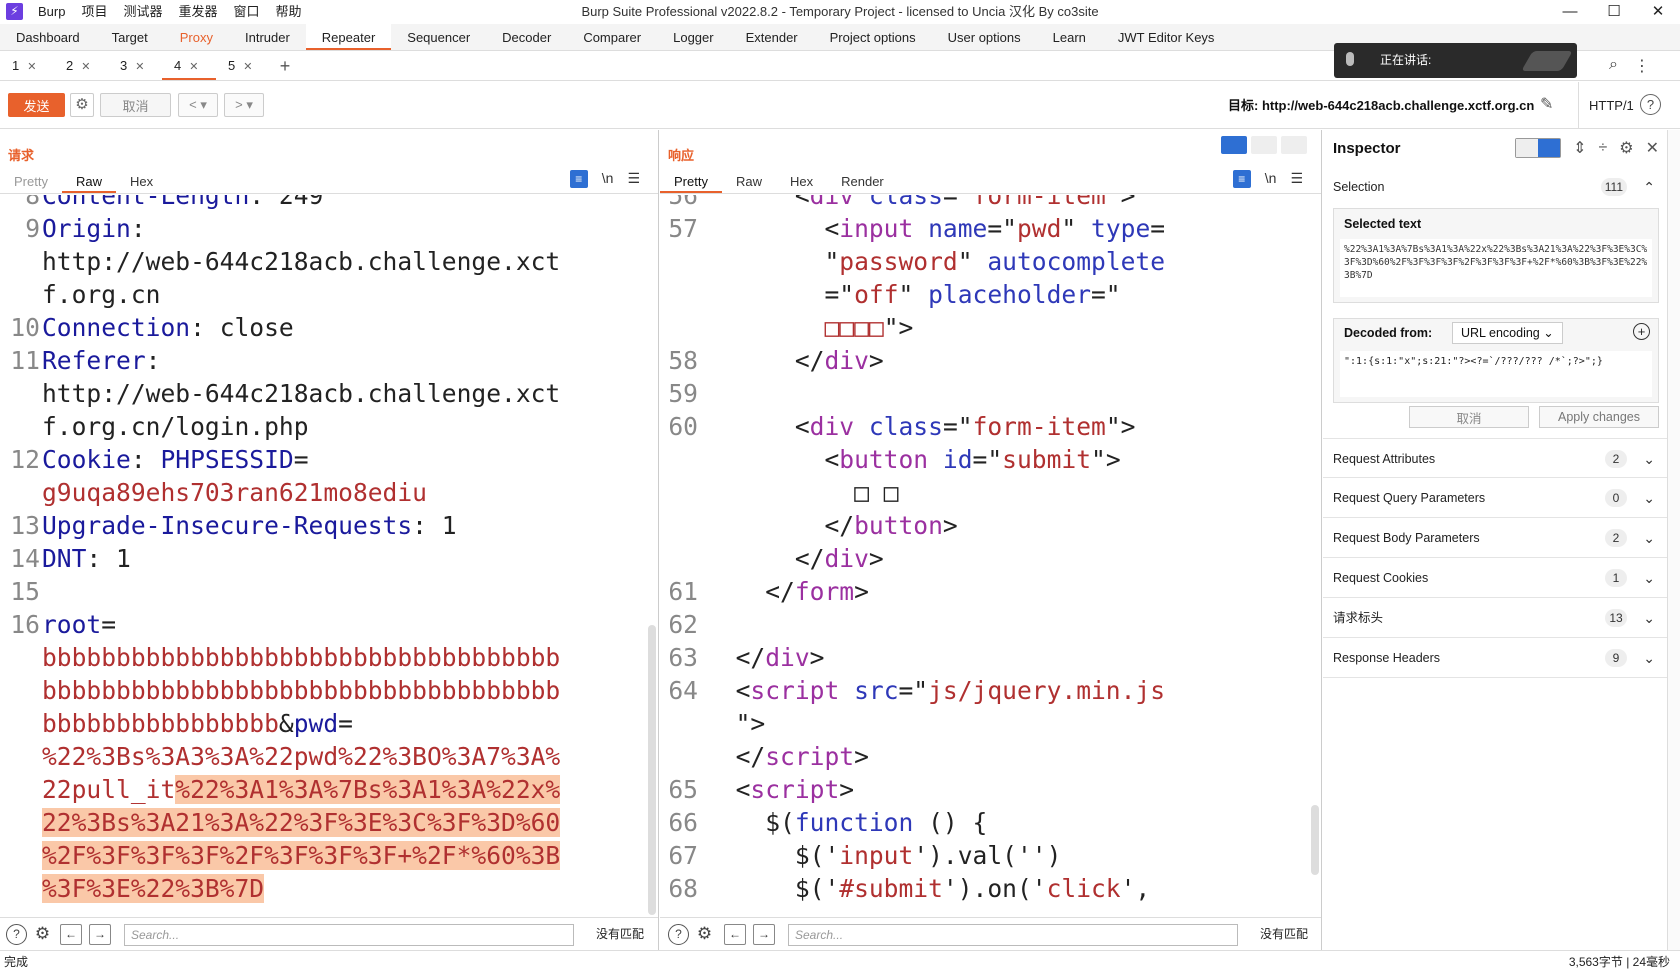  What do you see at coordinates (1069, 37) in the screenshot?
I see `tab-learn: Learn` at bounding box center [1069, 37].